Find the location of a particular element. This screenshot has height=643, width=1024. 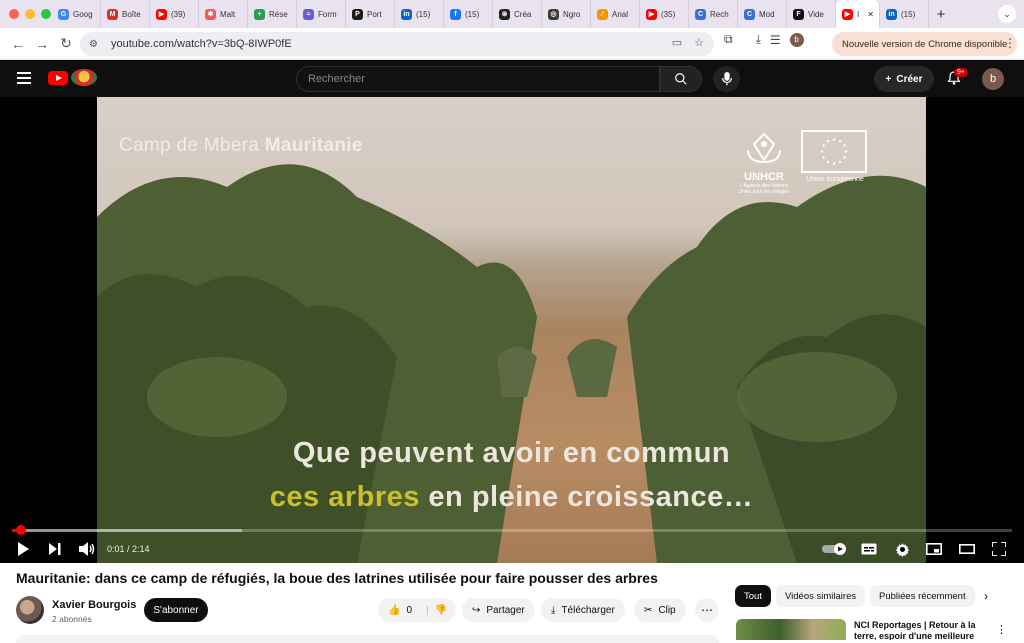

share-button: ↪ Partager is located at coordinates (498, 610).